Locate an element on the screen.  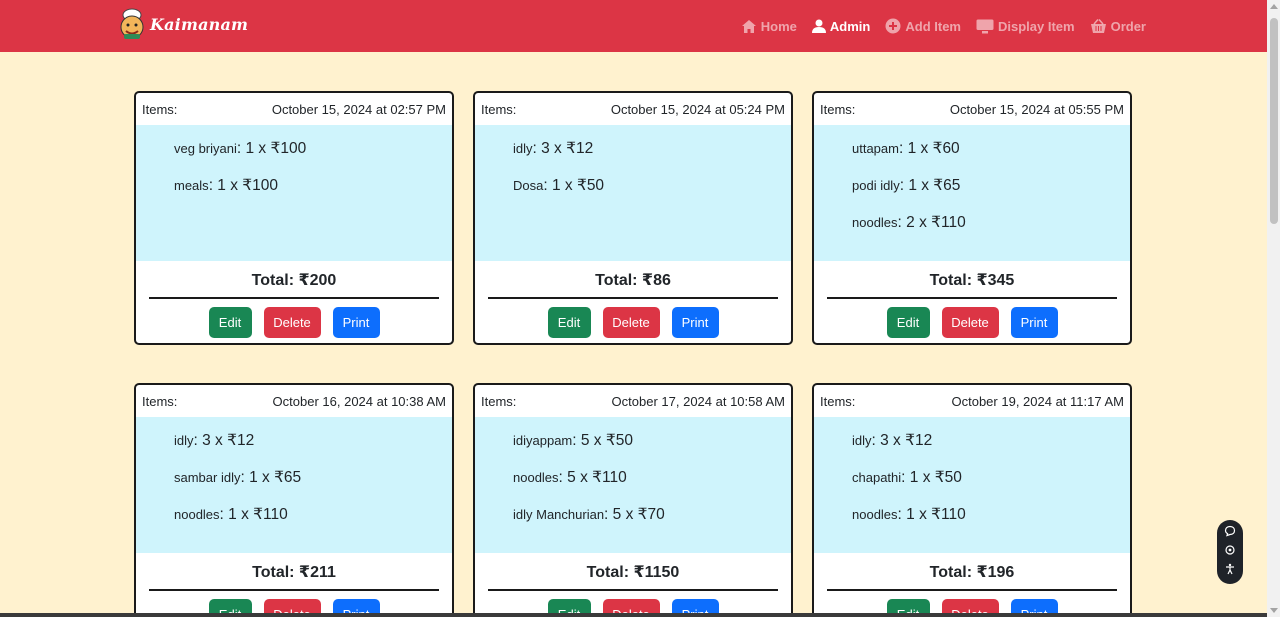
item-name: Dosa is located at coordinates (528, 185).